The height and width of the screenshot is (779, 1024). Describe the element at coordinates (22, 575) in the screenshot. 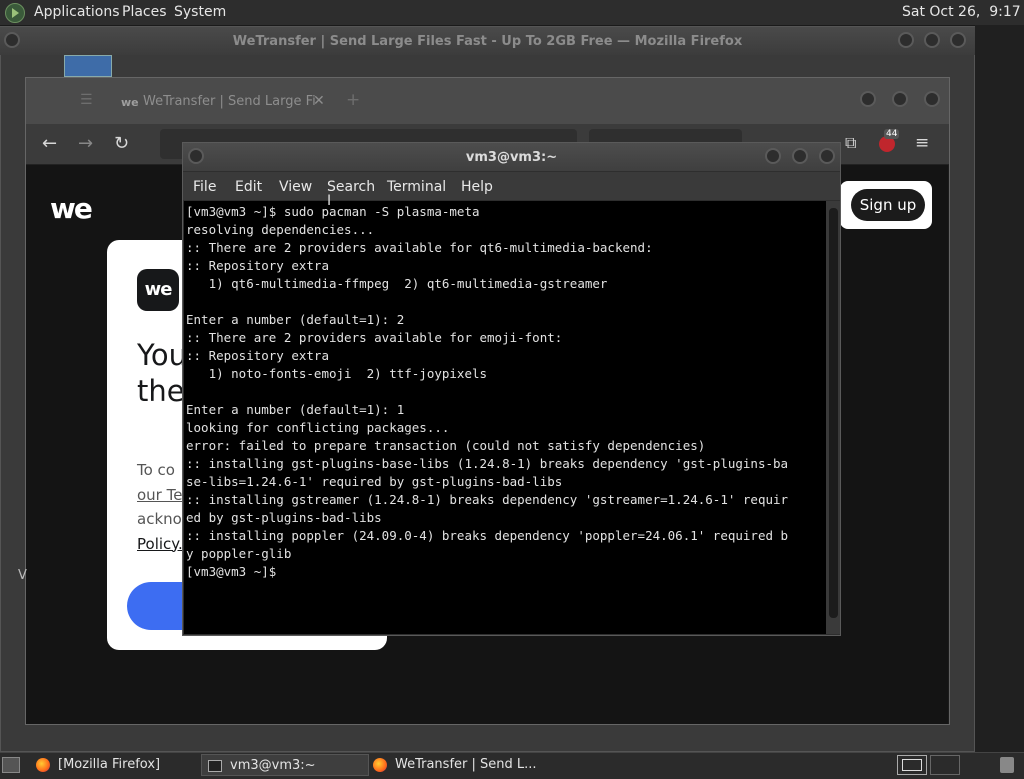

I see `side-text: V` at that location.